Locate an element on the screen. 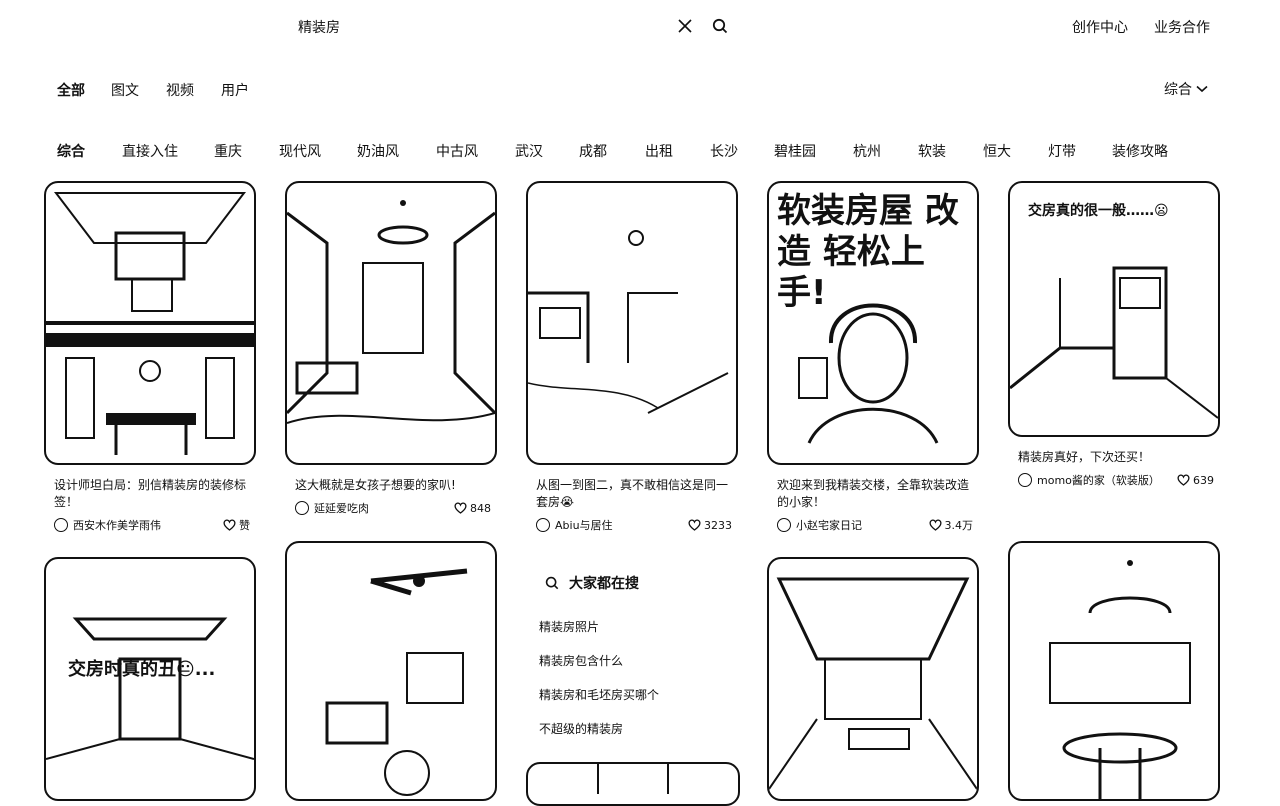  creator-center-link: 创作中心 is located at coordinates (1100, 27).